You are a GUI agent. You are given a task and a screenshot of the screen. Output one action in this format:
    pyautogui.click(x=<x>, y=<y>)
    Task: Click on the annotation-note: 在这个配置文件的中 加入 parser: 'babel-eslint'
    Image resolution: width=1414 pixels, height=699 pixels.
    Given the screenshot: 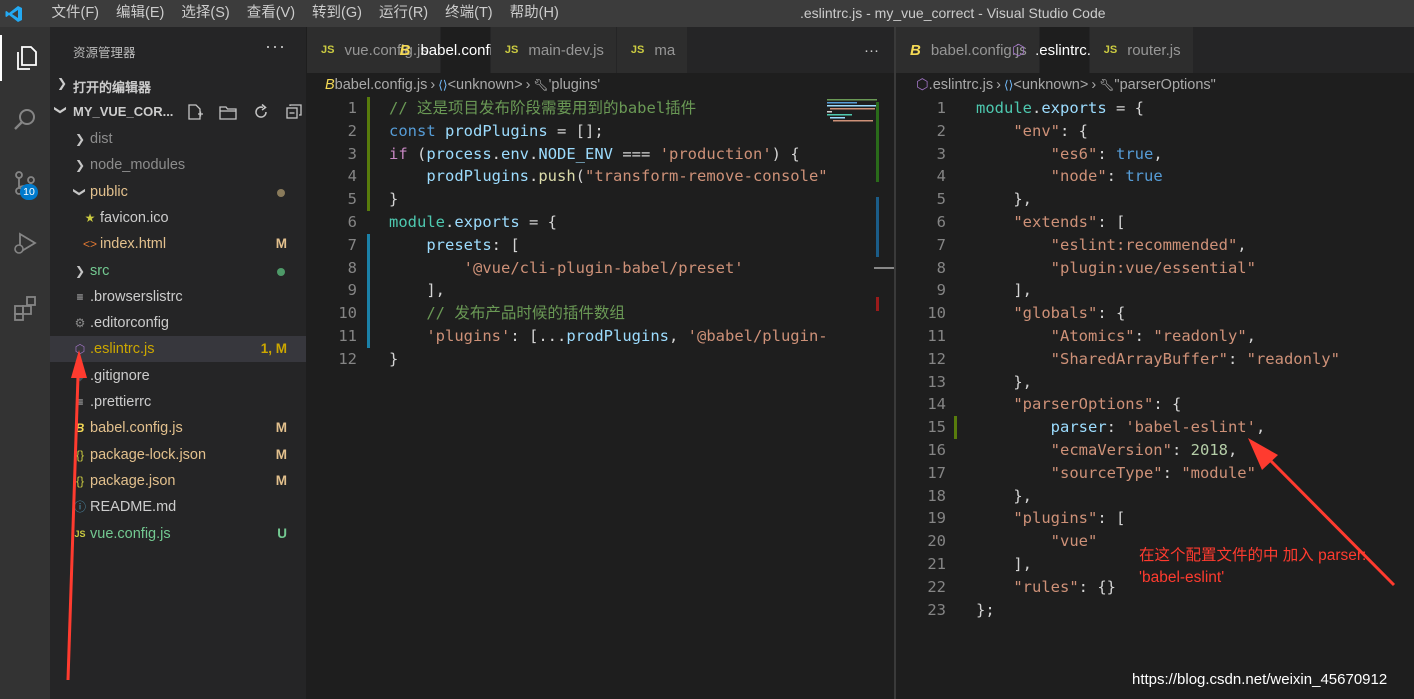 What is the action you would take?
    pyautogui.click(x=1253, y=566)
    